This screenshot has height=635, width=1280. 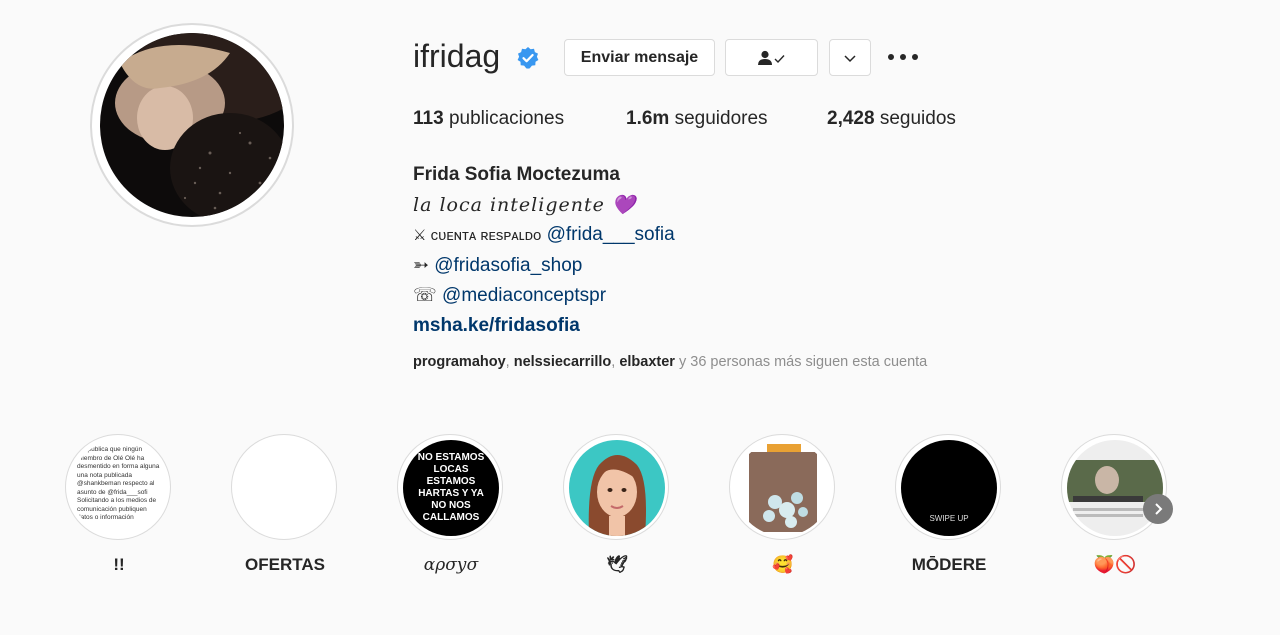 What do you see at coordinates (508, 265) in the screenshot?
I see `shop-account-link: @fridasofia_shop` at bounding box center [508, 265].